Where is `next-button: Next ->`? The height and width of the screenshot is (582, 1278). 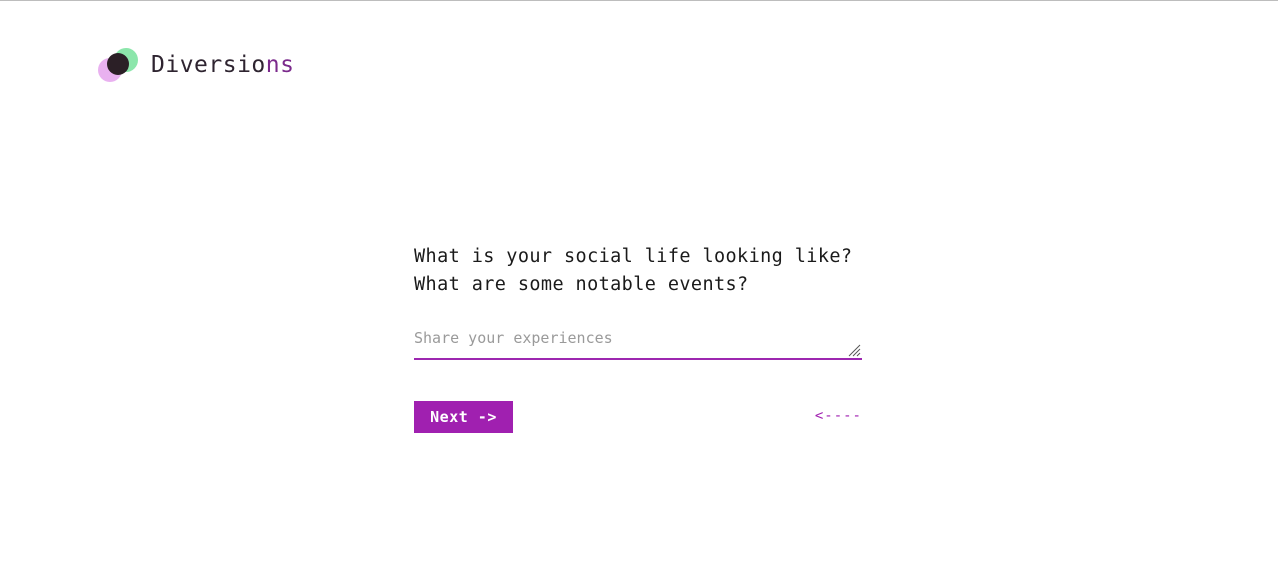 next-button: Next -> is located at coordinates (463, 417).